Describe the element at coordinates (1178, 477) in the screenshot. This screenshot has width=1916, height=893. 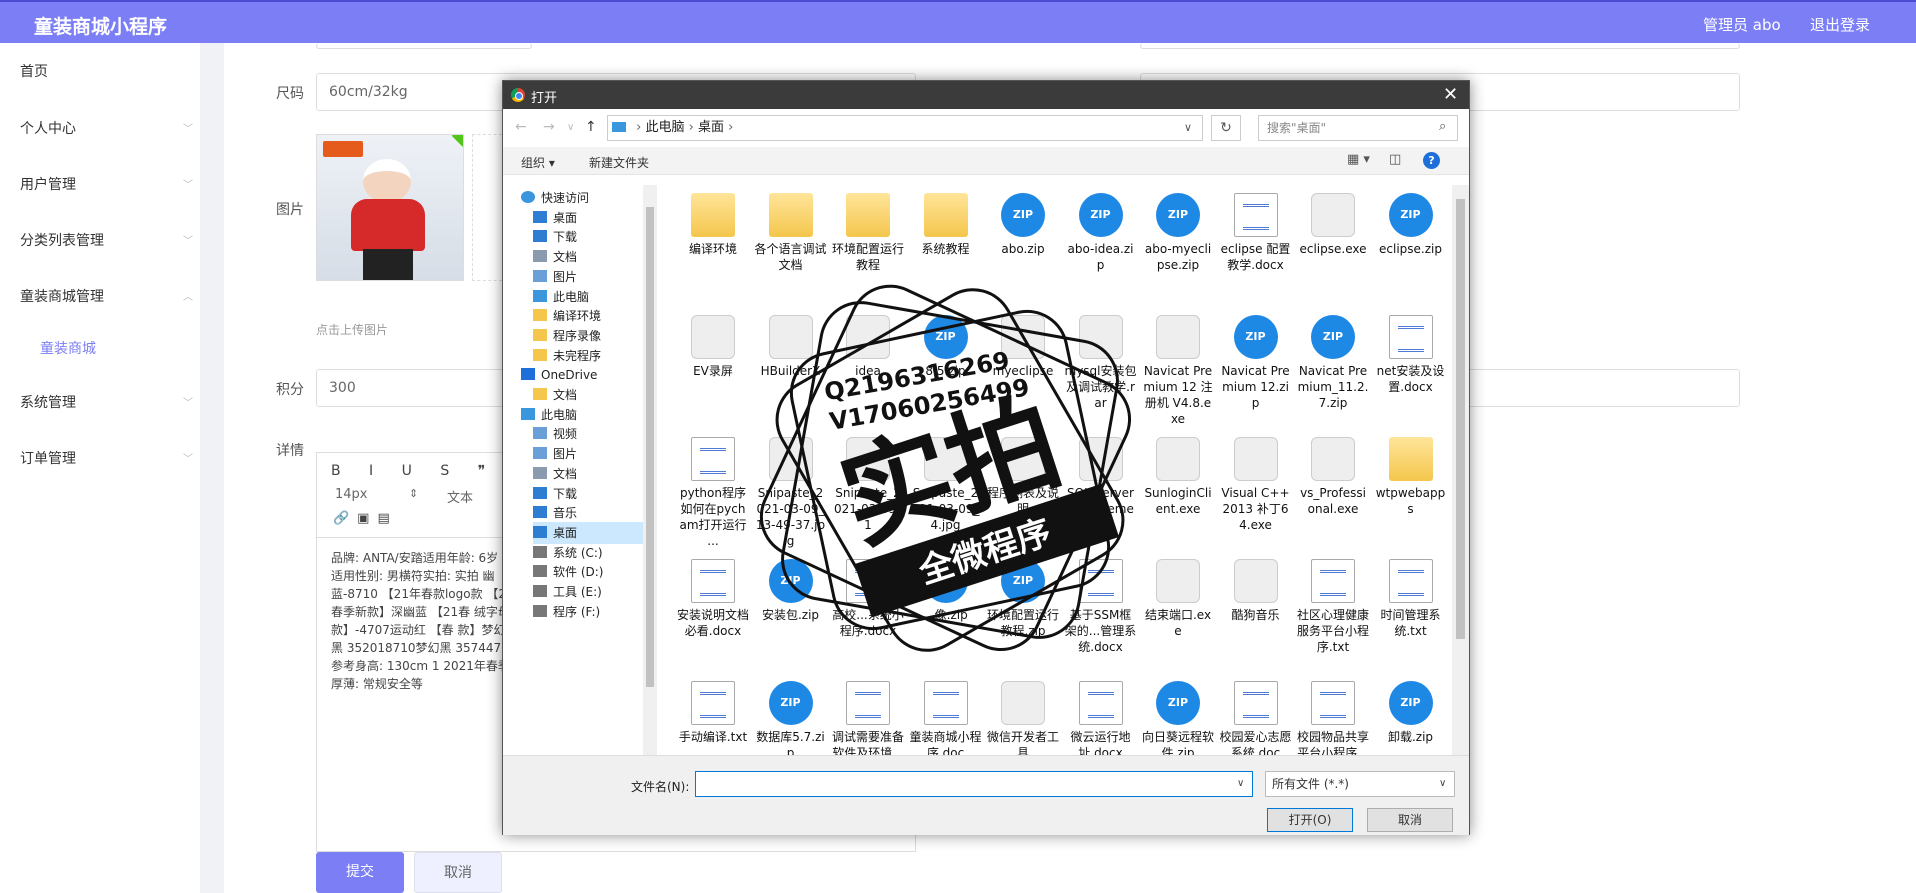
I see `file-item: SunloginClient.exe` at that location.